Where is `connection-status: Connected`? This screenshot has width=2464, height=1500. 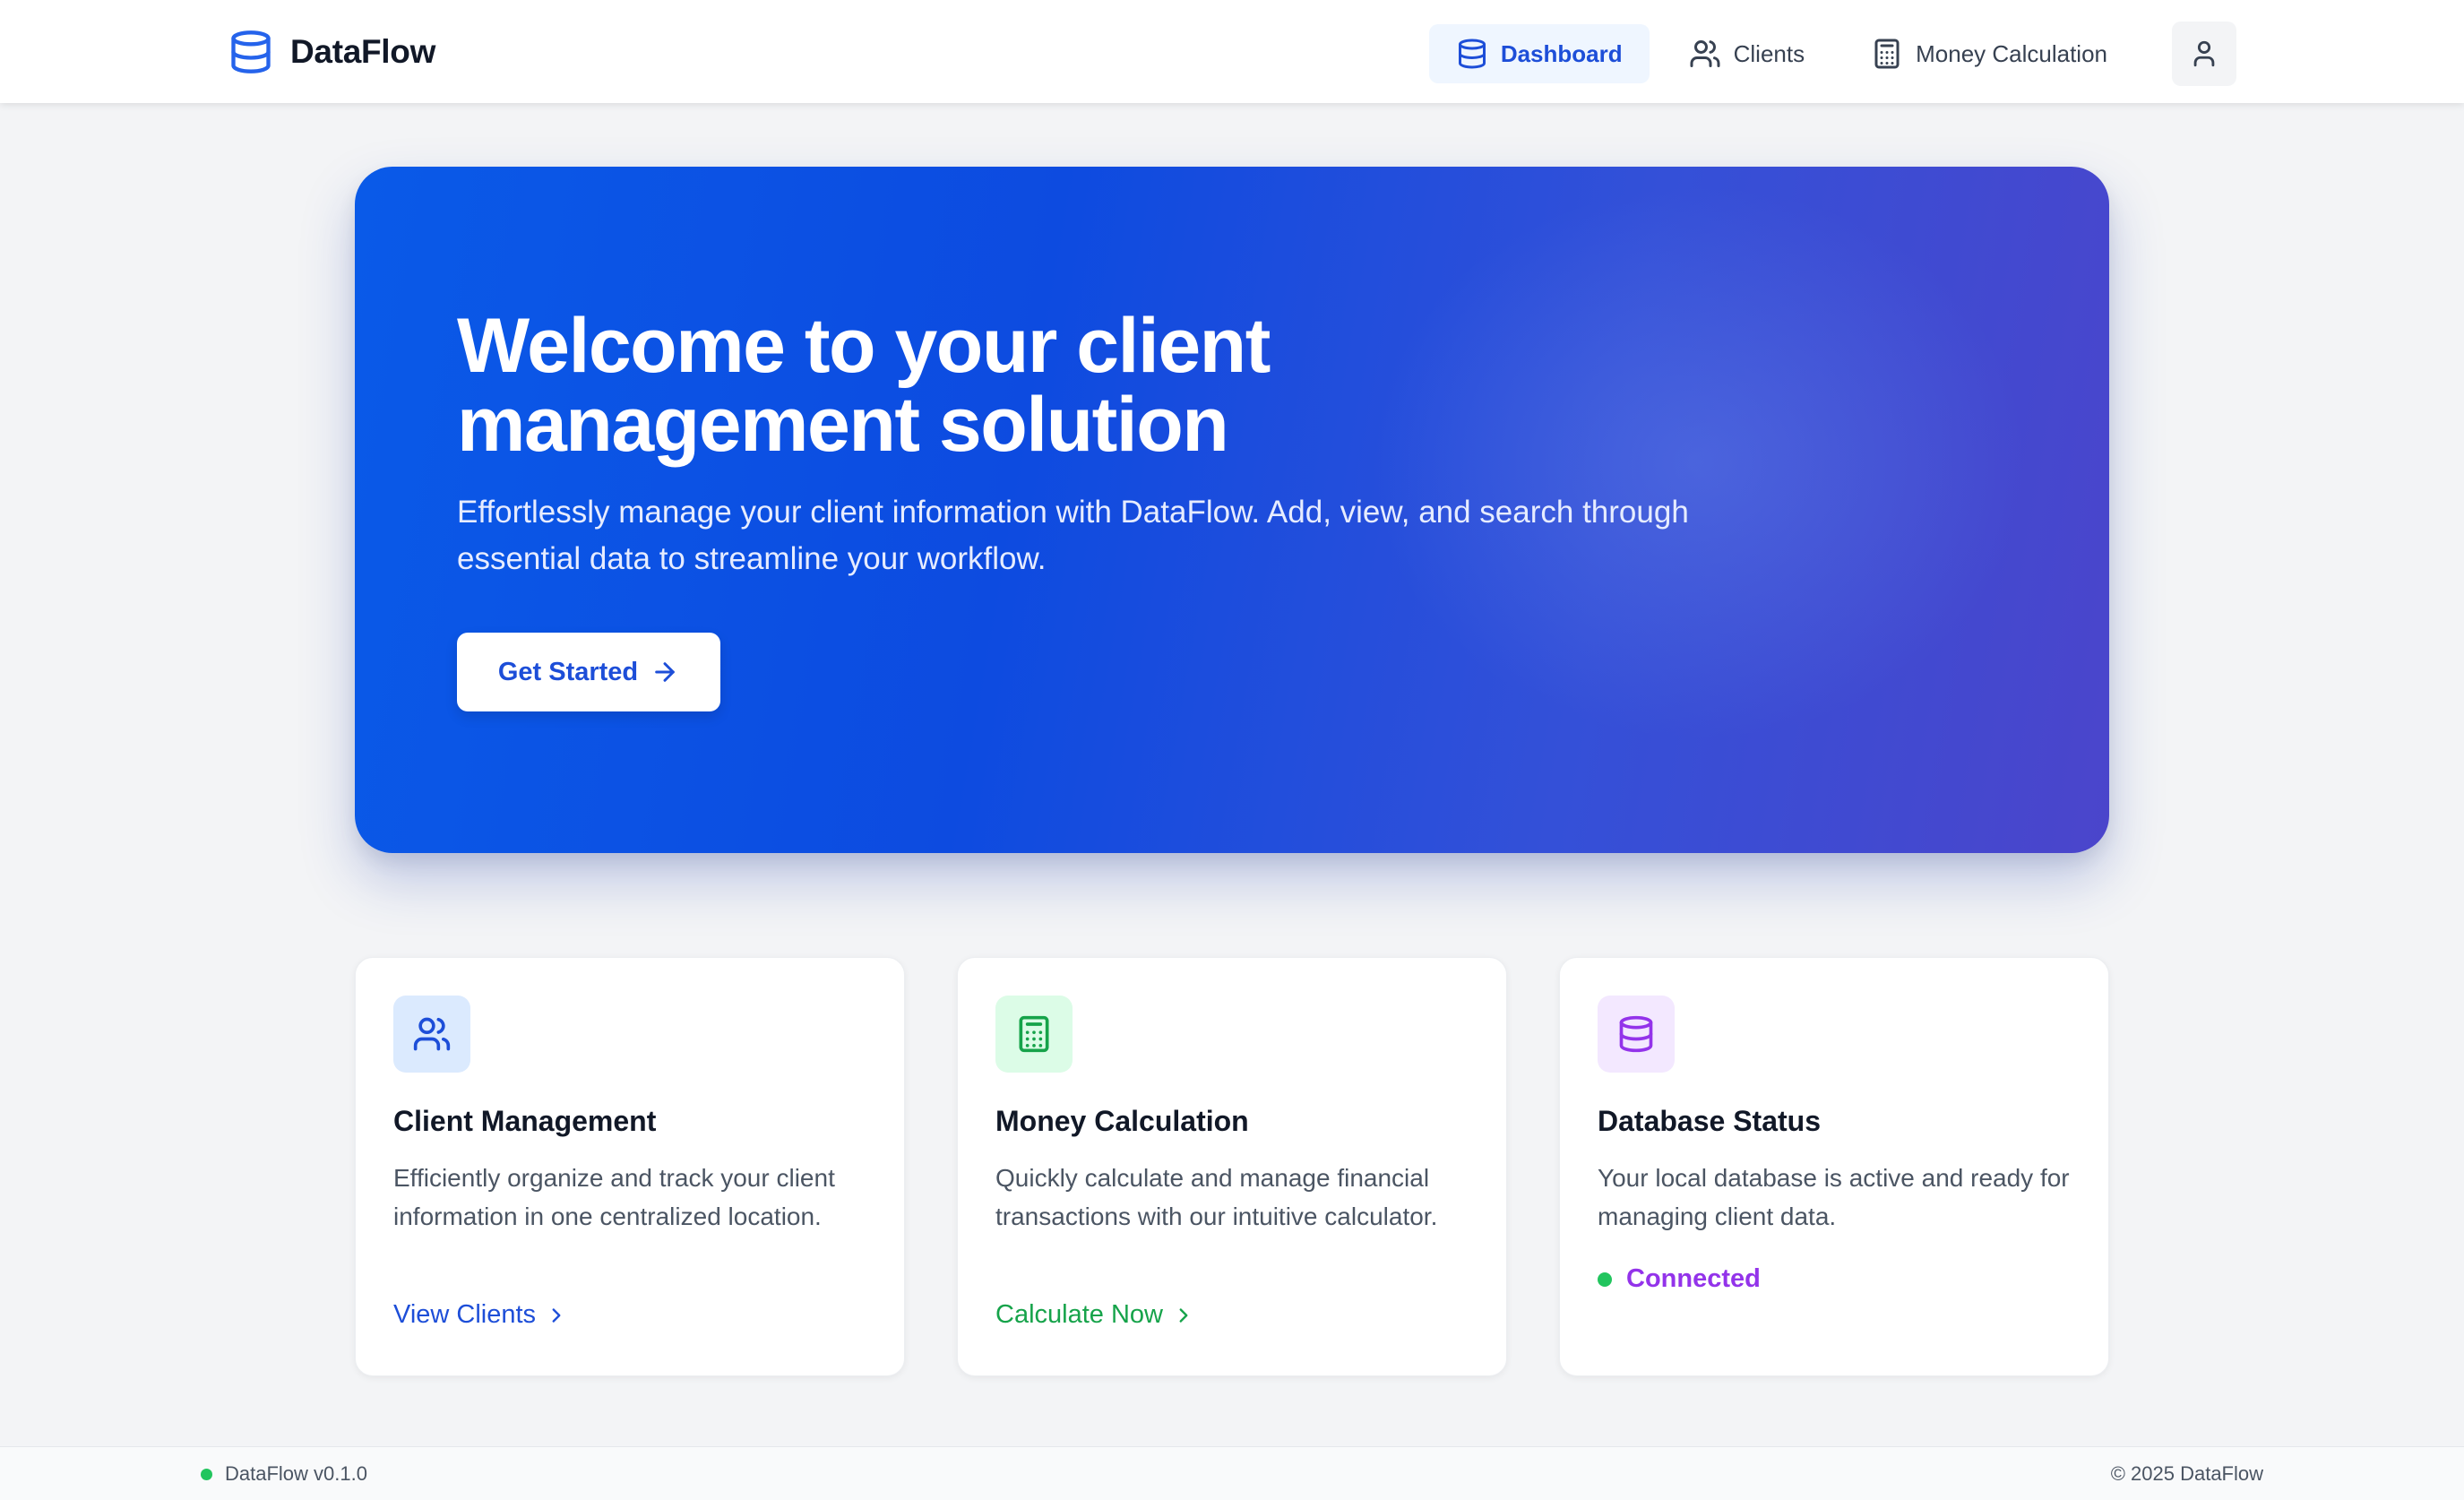
connection-status: Connected is located at coordinates (1680, 1279).